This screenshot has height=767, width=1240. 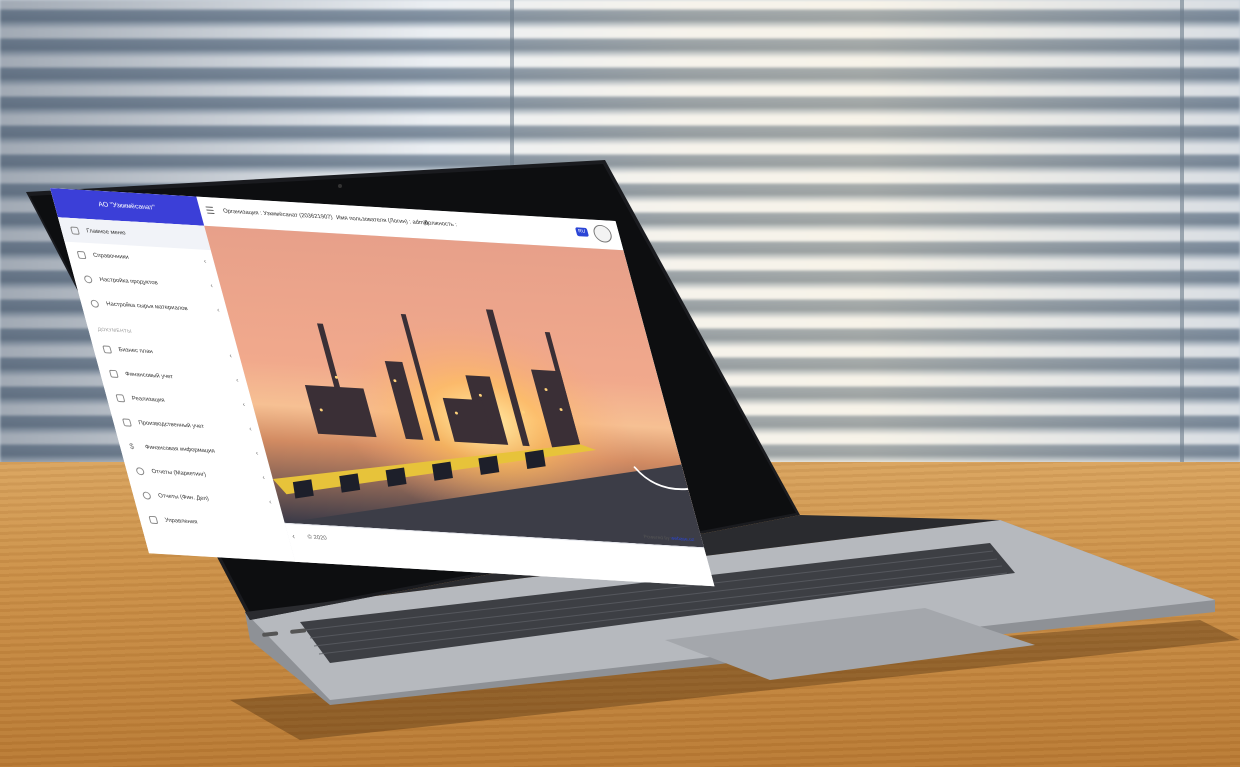 I want to click on user-avatar-icon, so click(x=602, y=234).